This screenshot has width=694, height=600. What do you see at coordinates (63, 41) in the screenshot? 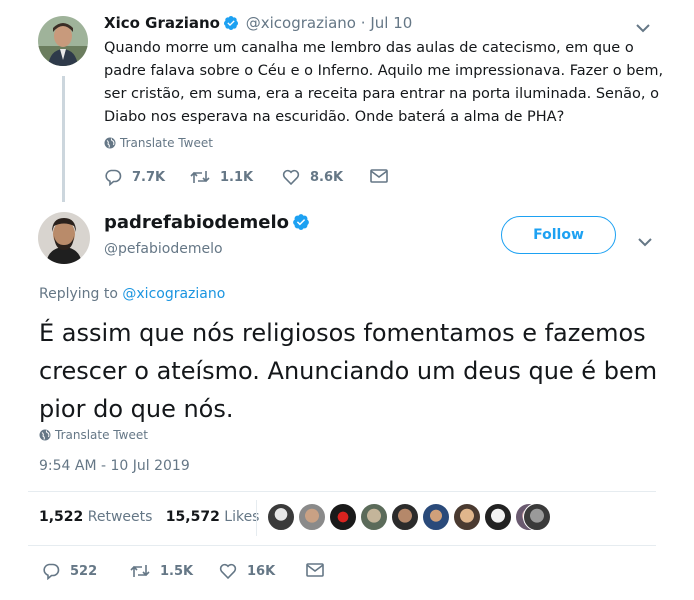
I see `parent-avatar` at bounding box center [63, 41].